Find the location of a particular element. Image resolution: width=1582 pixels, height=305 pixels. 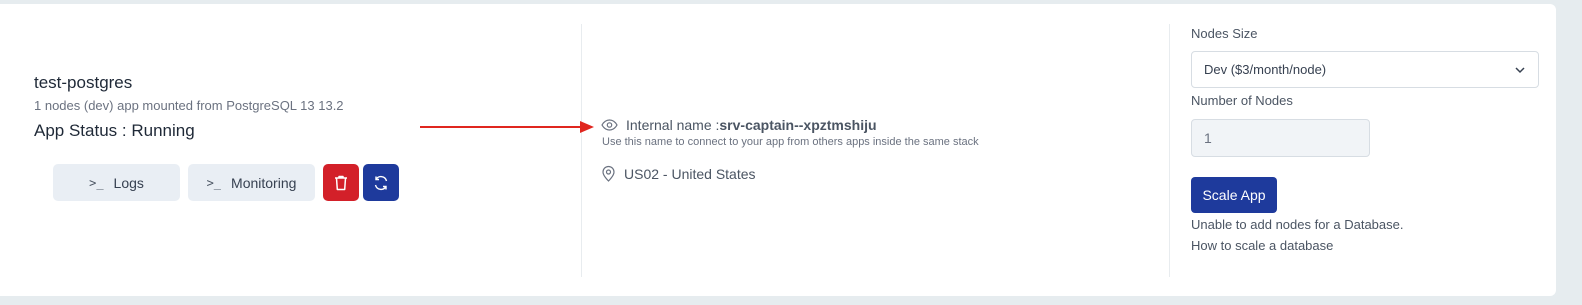

logs-button: >_ Logs is located at coordinates (116, 182).